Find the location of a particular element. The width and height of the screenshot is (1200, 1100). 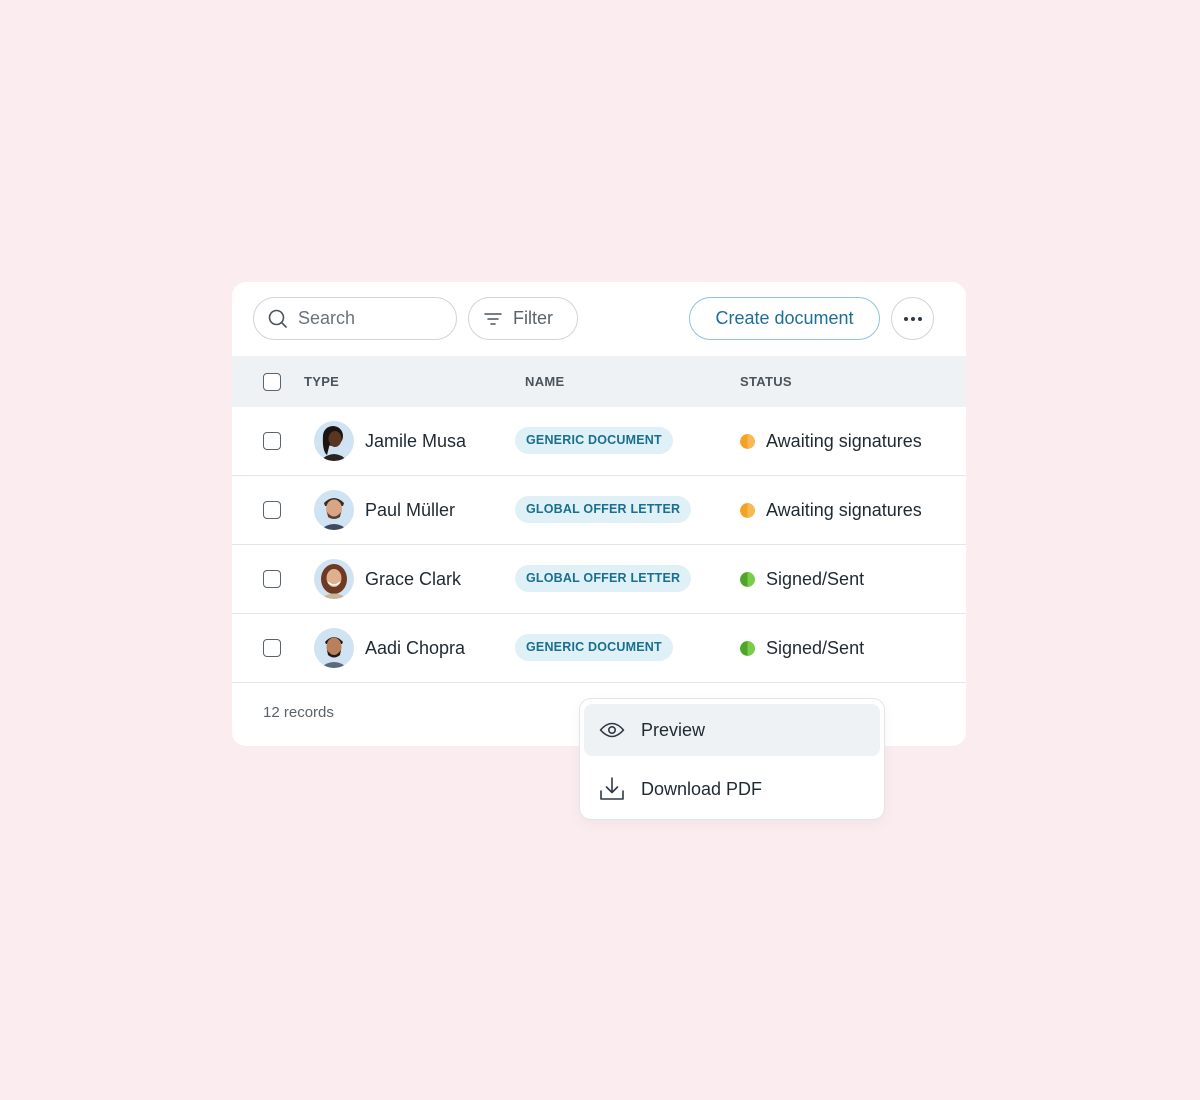

download-icon is located at coordinates (612, 788).